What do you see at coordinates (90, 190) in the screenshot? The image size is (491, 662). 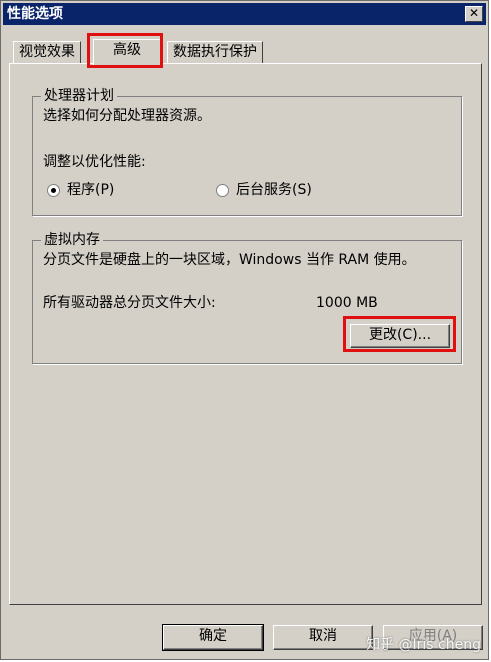 I see `programs-radio-label: 程序(P)` at bounding box center [90, 190].